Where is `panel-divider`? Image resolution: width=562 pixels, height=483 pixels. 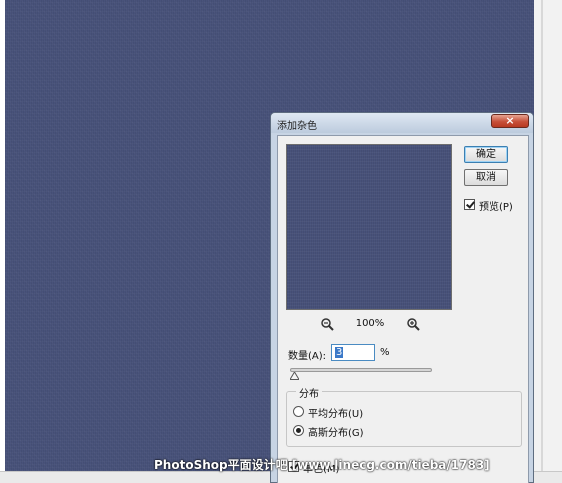
panel-divider is located at coordinates (542, 241).